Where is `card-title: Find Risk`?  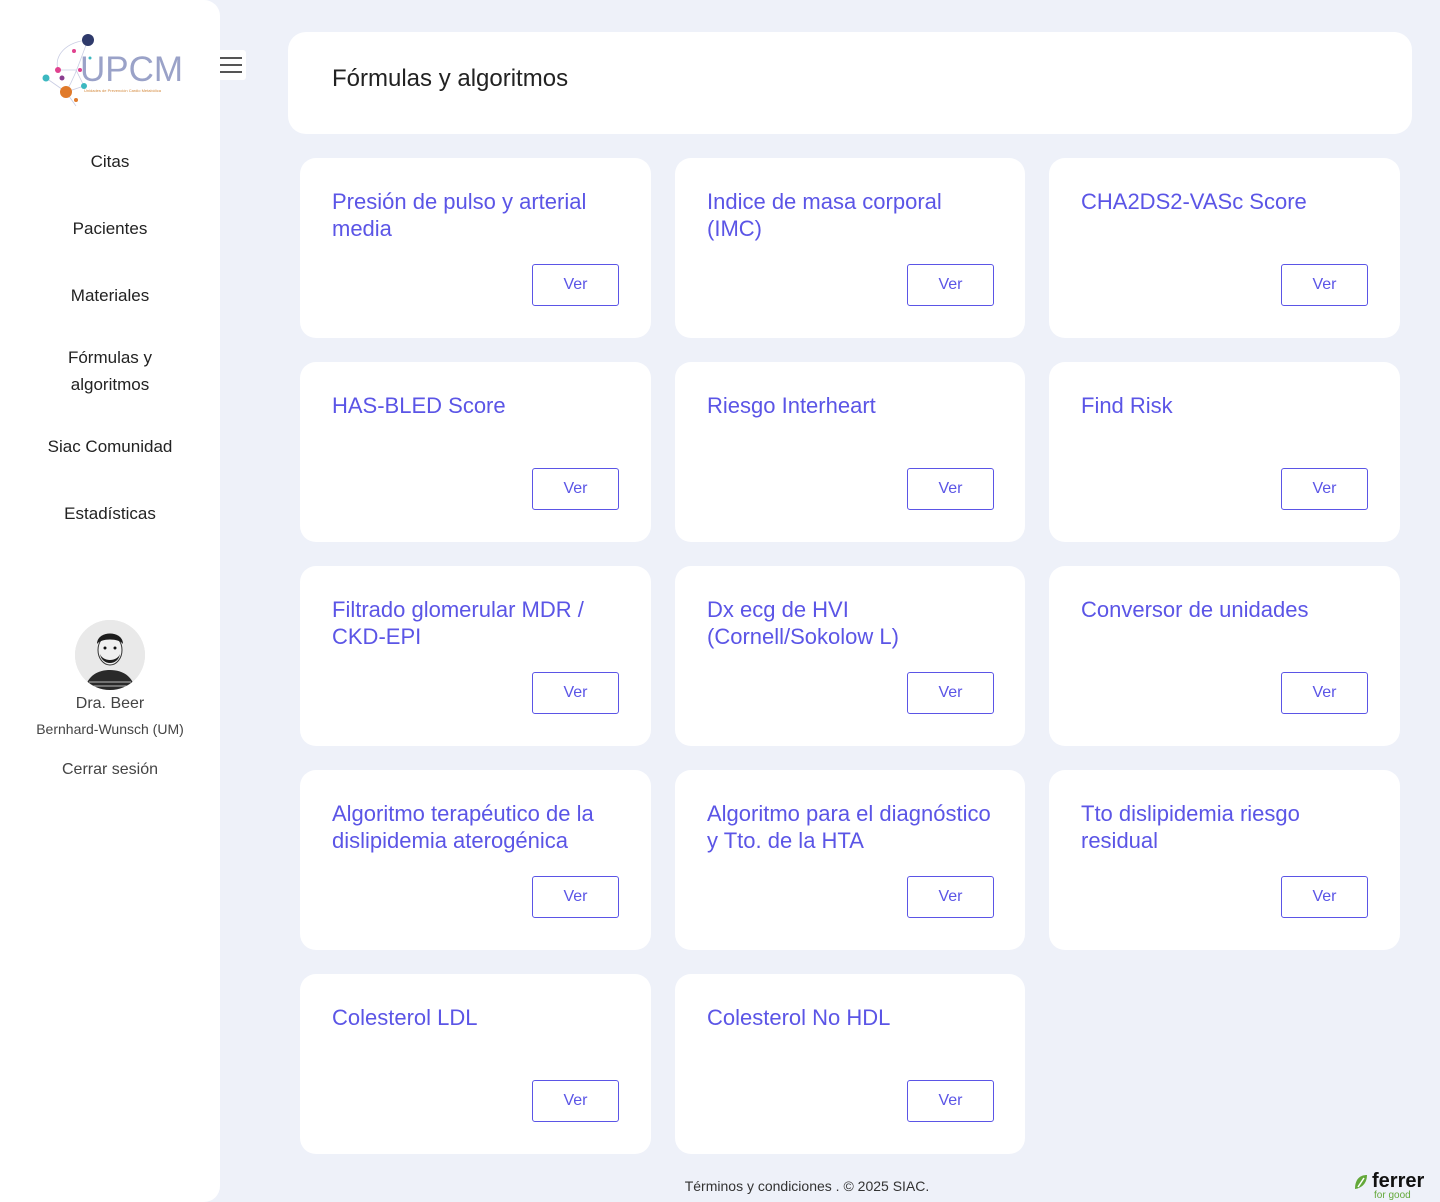 card-title: Find Risk is located at coordinates (1127, 405).